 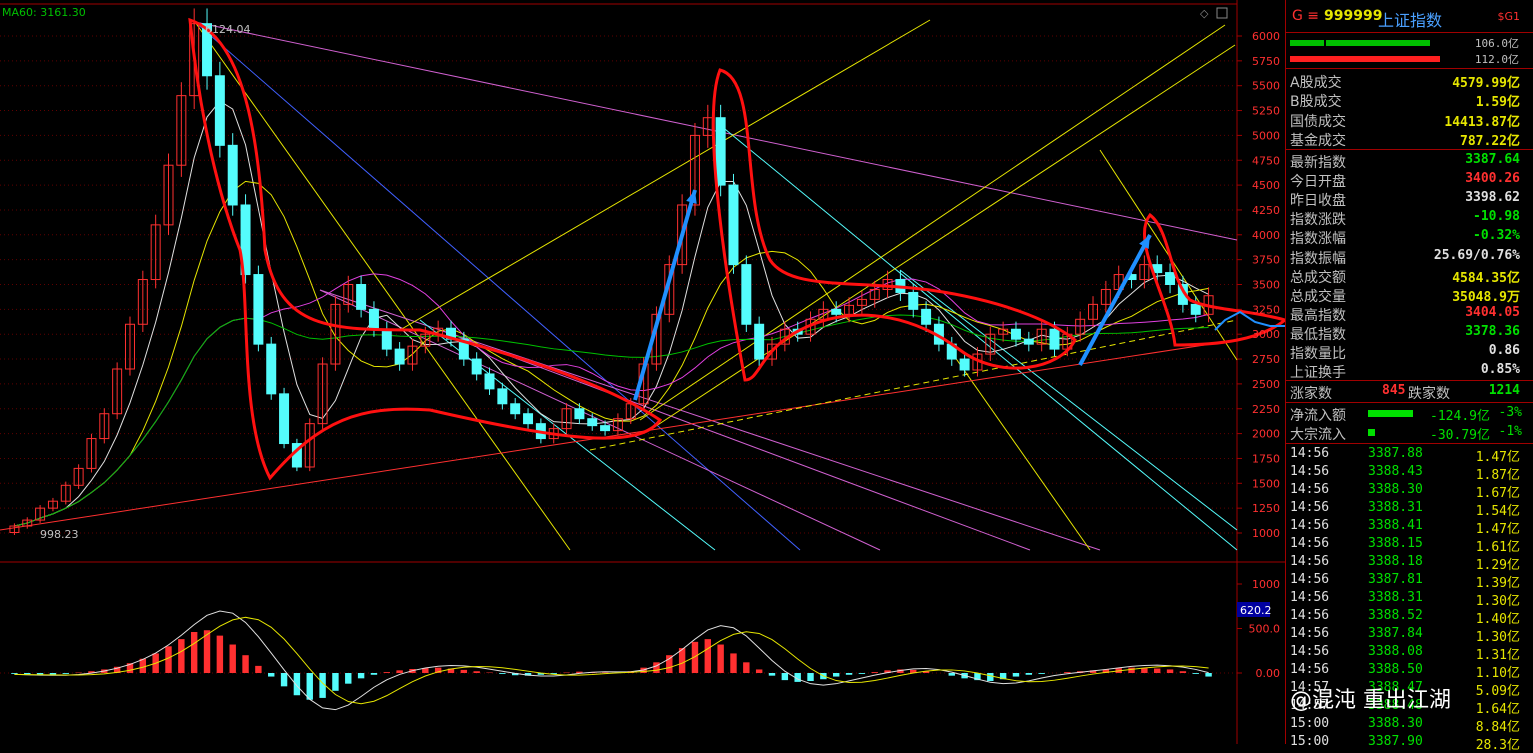 I want to click on turnover-value: 4579.99亿, so click(x=1486, y=83).